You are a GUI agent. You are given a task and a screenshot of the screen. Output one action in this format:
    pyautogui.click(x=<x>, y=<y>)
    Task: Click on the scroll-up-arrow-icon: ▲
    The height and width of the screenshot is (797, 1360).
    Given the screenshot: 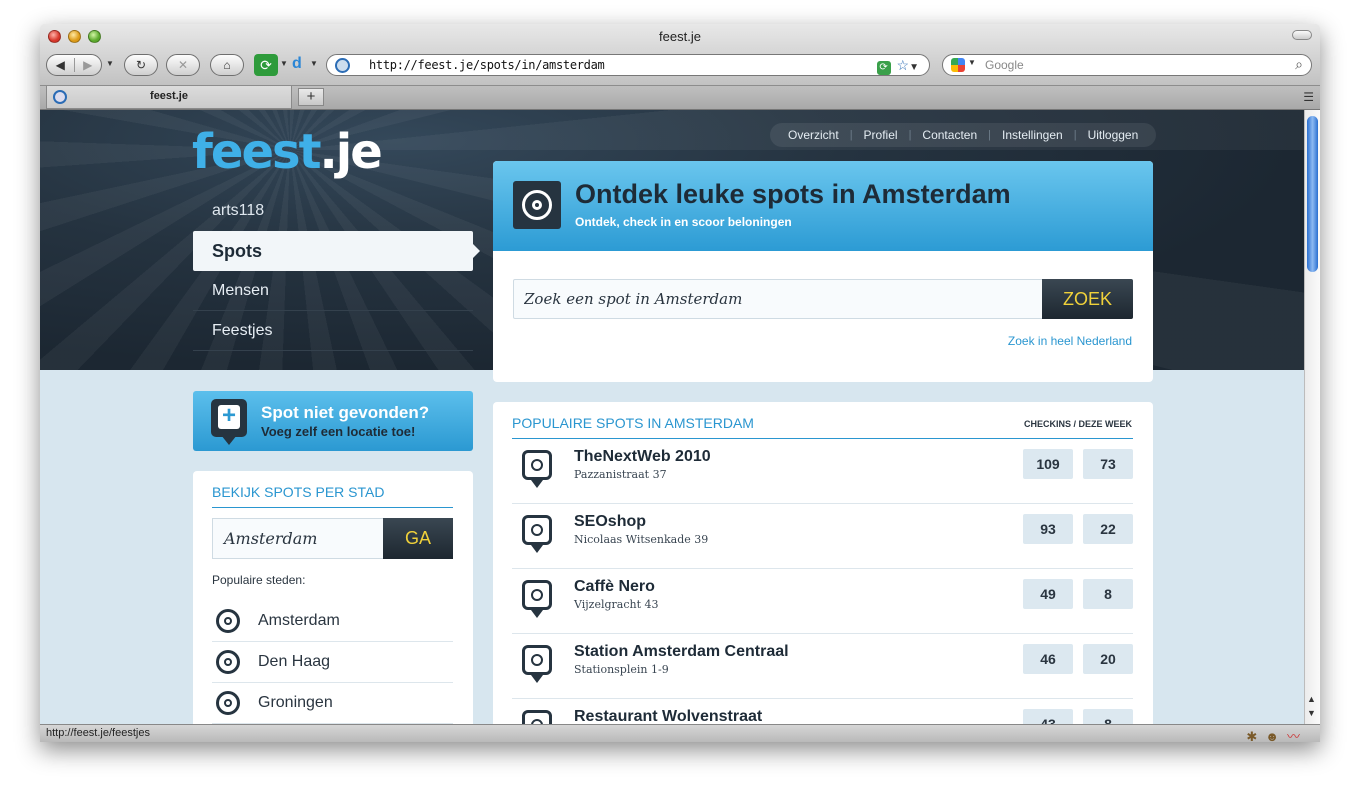 What is the action you would take?
    pyautogui.click(x=1311, y=699)
    